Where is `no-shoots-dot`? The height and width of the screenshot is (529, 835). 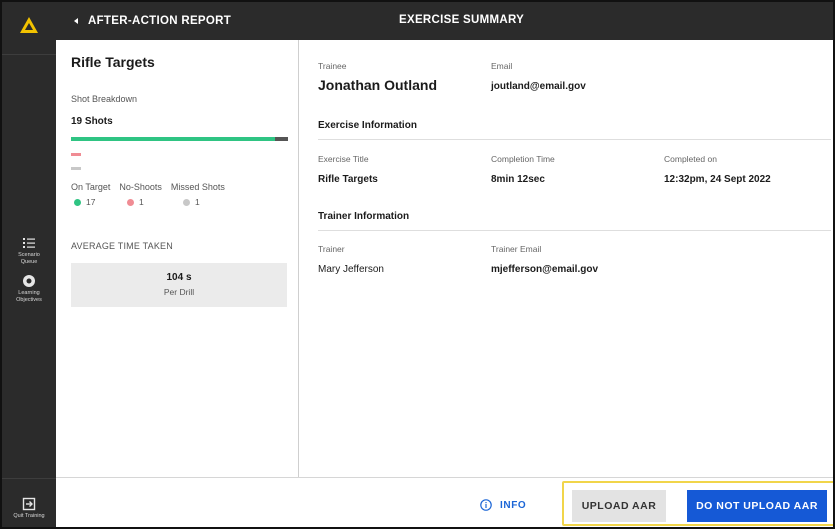
no-shoots-dot is located at coordinates (130, 202).